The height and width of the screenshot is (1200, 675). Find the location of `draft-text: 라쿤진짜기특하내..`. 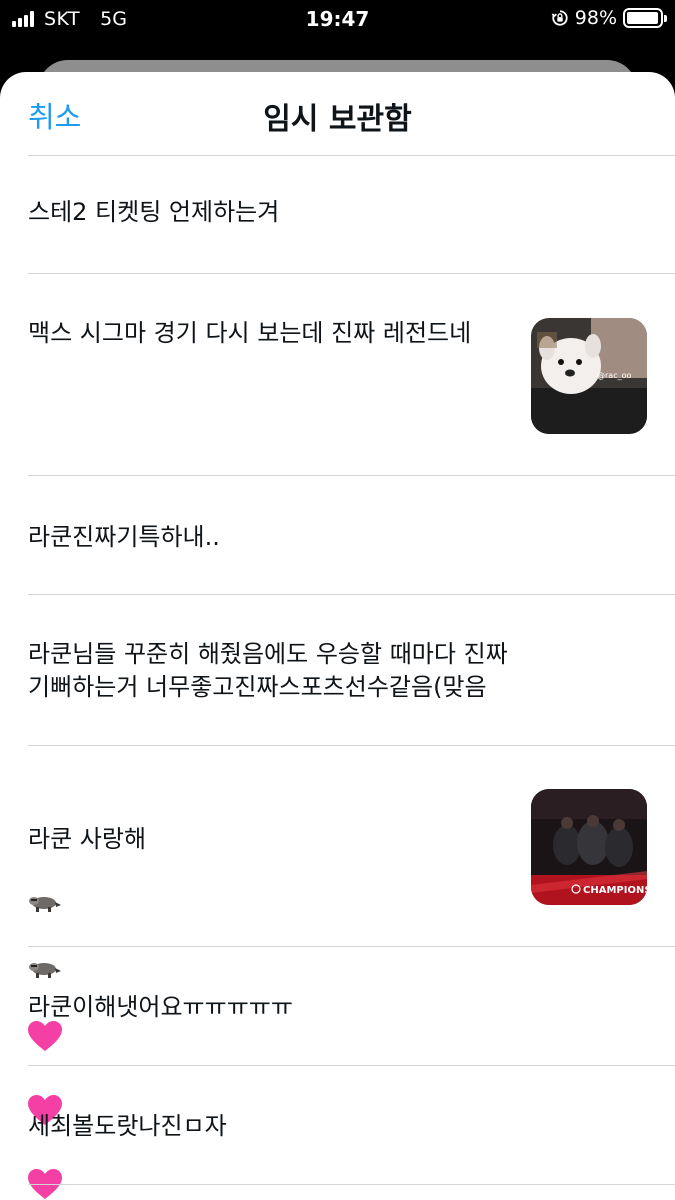

draft-text: 라쿤진짜기특하내.. is located at coordinates (124, 537).